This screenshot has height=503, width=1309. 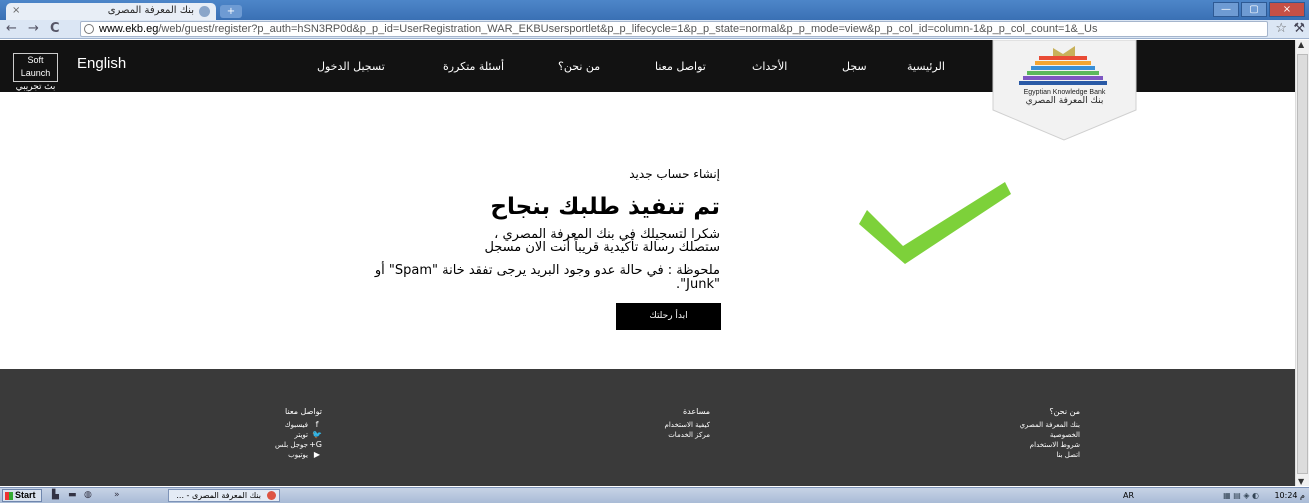 I want to click on windows-flag-icon, so click(x=9, y=496).